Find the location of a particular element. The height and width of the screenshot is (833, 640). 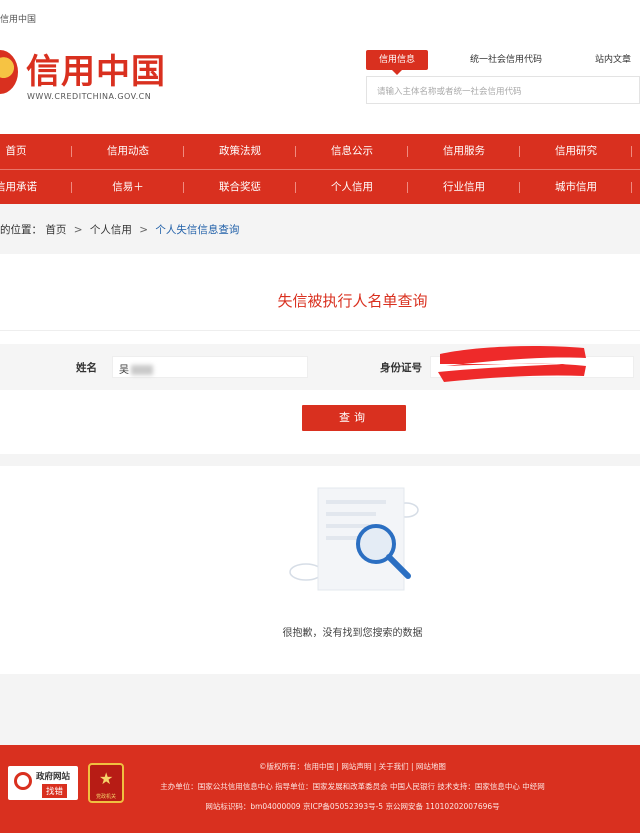

nav-item-credit-news: 信用动态 is located at coordinates (128, 151).